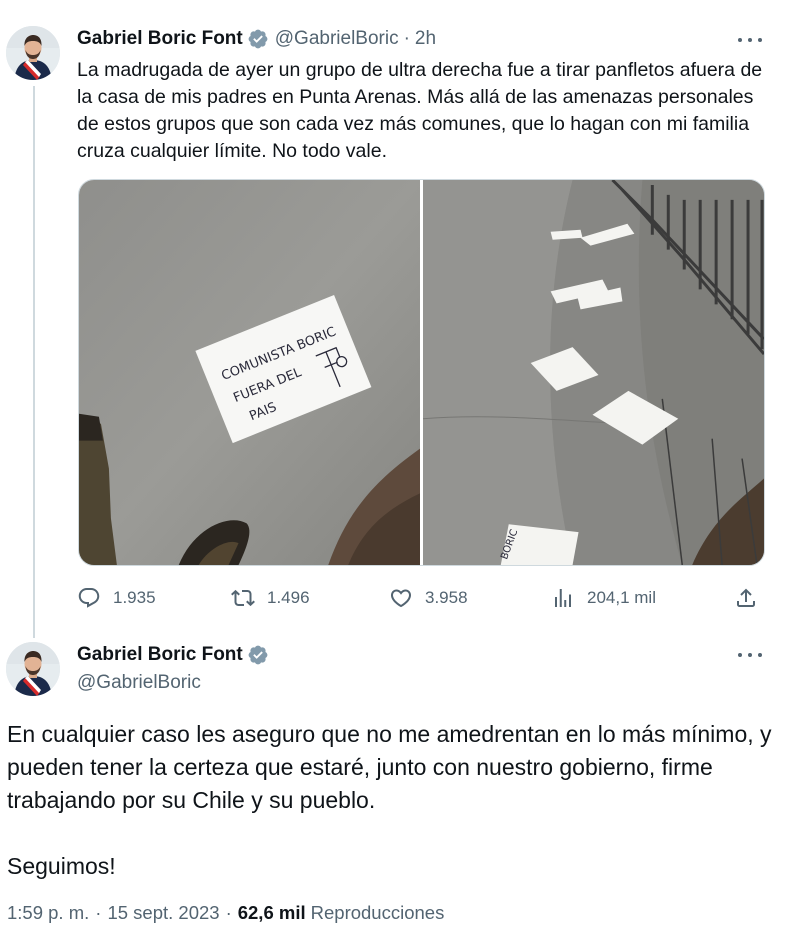 This screenshot has width=800, height=938. I want to click on repost-button: 1.496, so click(270, 598).